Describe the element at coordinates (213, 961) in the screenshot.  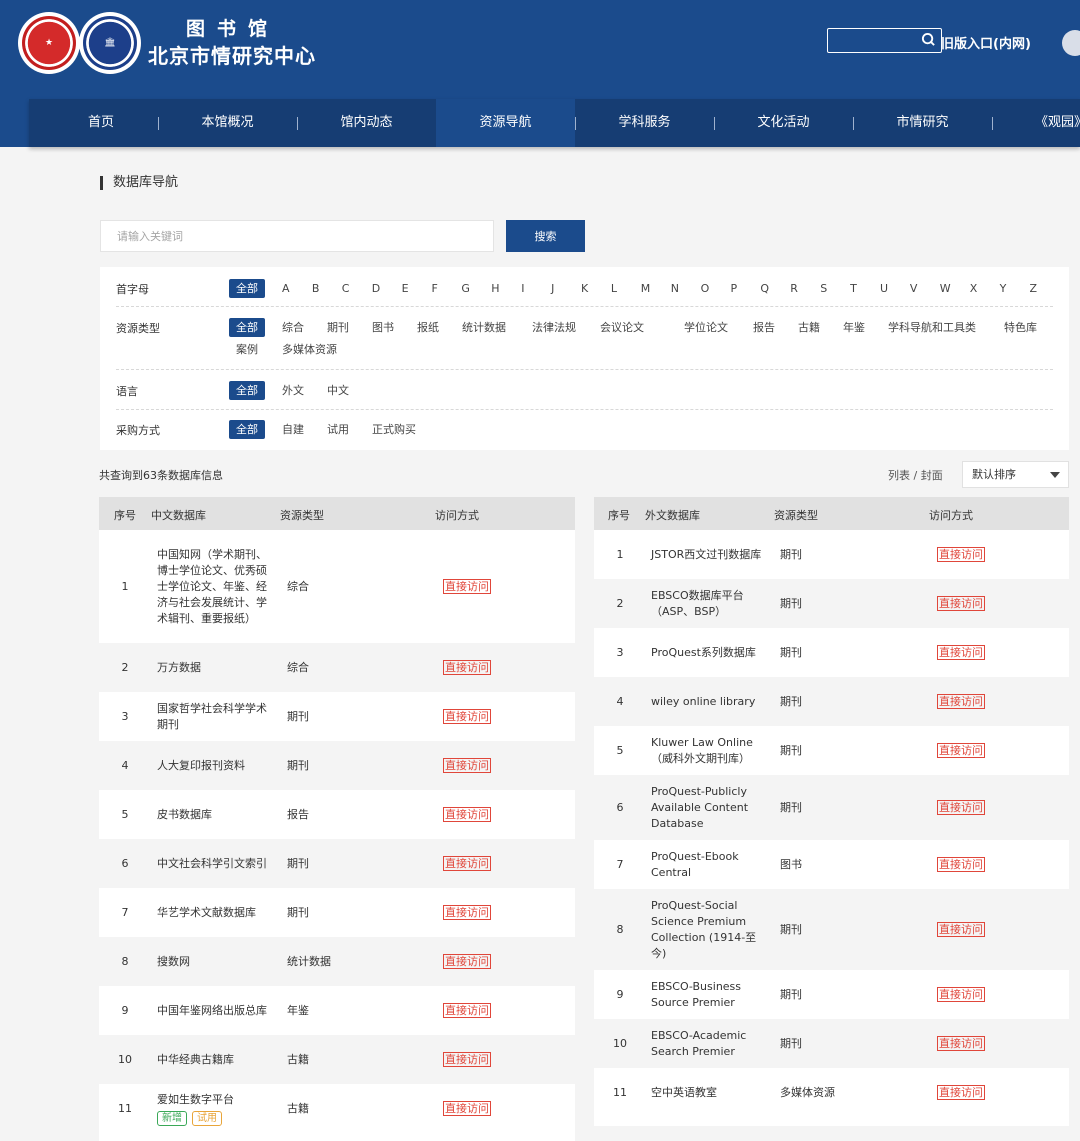
I see `database-name: 搜数网` at that location.